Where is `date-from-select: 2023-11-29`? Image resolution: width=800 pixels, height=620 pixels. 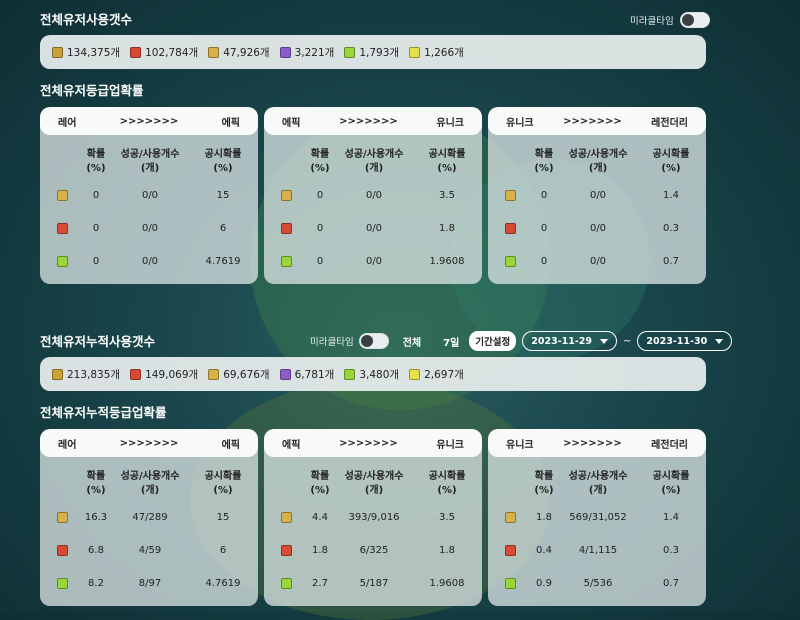
date-from-select: 2023-11-29 is located at coordinates (570, 341).